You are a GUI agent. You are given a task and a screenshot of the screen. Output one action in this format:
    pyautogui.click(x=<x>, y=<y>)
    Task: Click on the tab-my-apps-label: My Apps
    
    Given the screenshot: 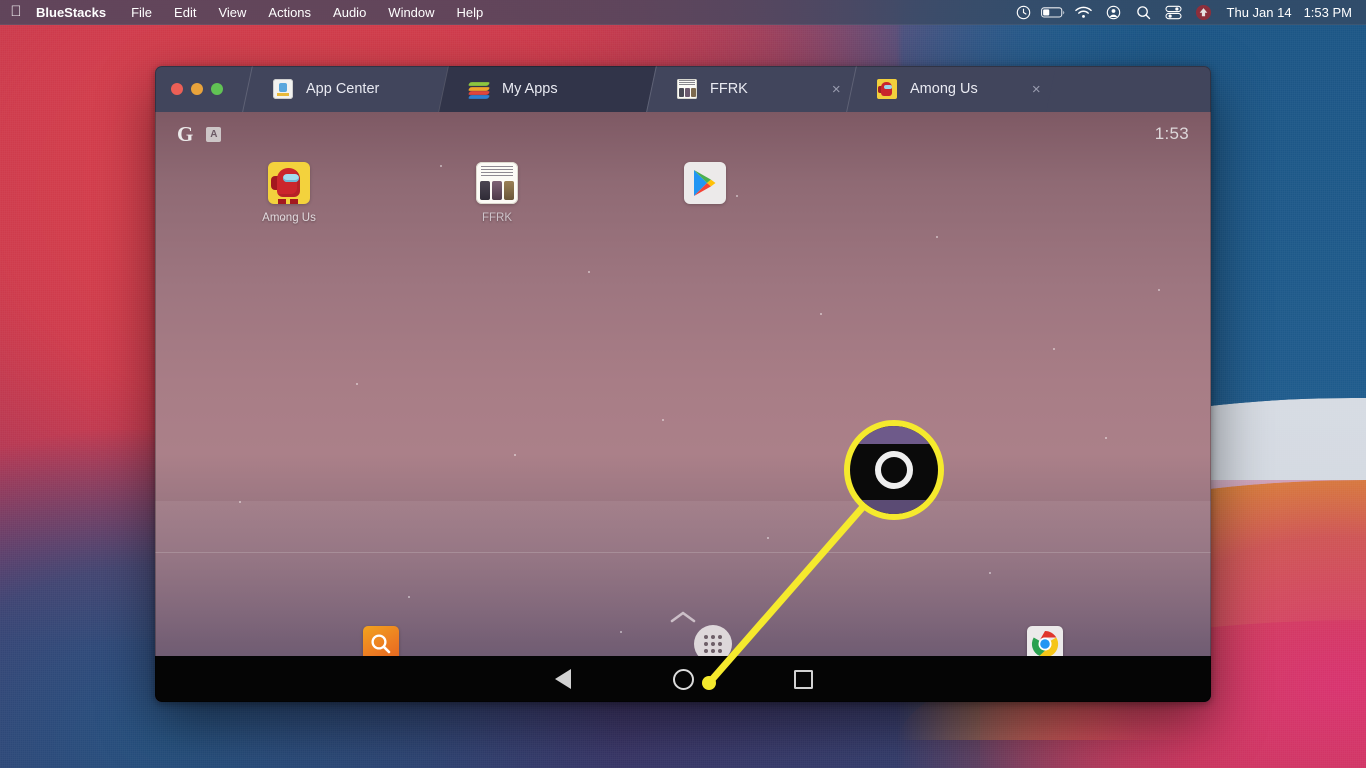 What is the action you would take?
    pyautogui.click(x=530, y=89)
    